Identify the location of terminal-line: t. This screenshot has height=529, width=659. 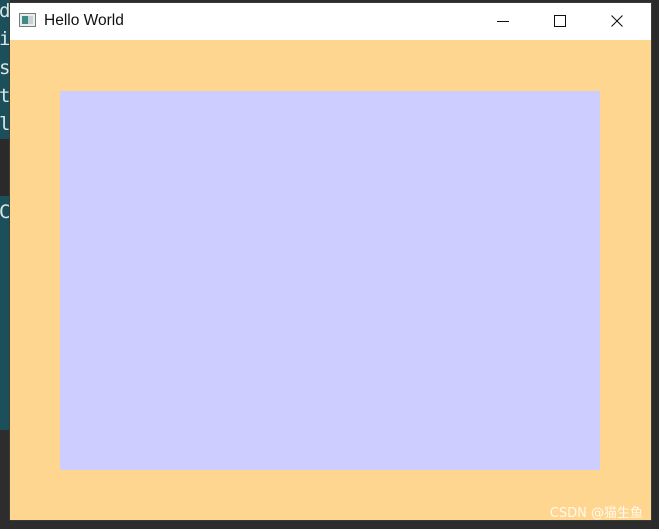
(5, 96).